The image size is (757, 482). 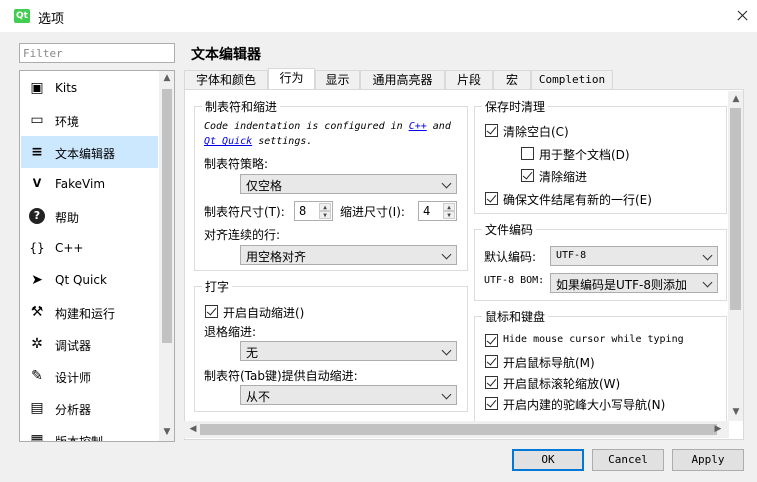 What do you see at coordinates (89, 433) in the screenshot?
I see `sidebar-item-version-control: ▦ 版本控制` at bounding box center [89, 433].